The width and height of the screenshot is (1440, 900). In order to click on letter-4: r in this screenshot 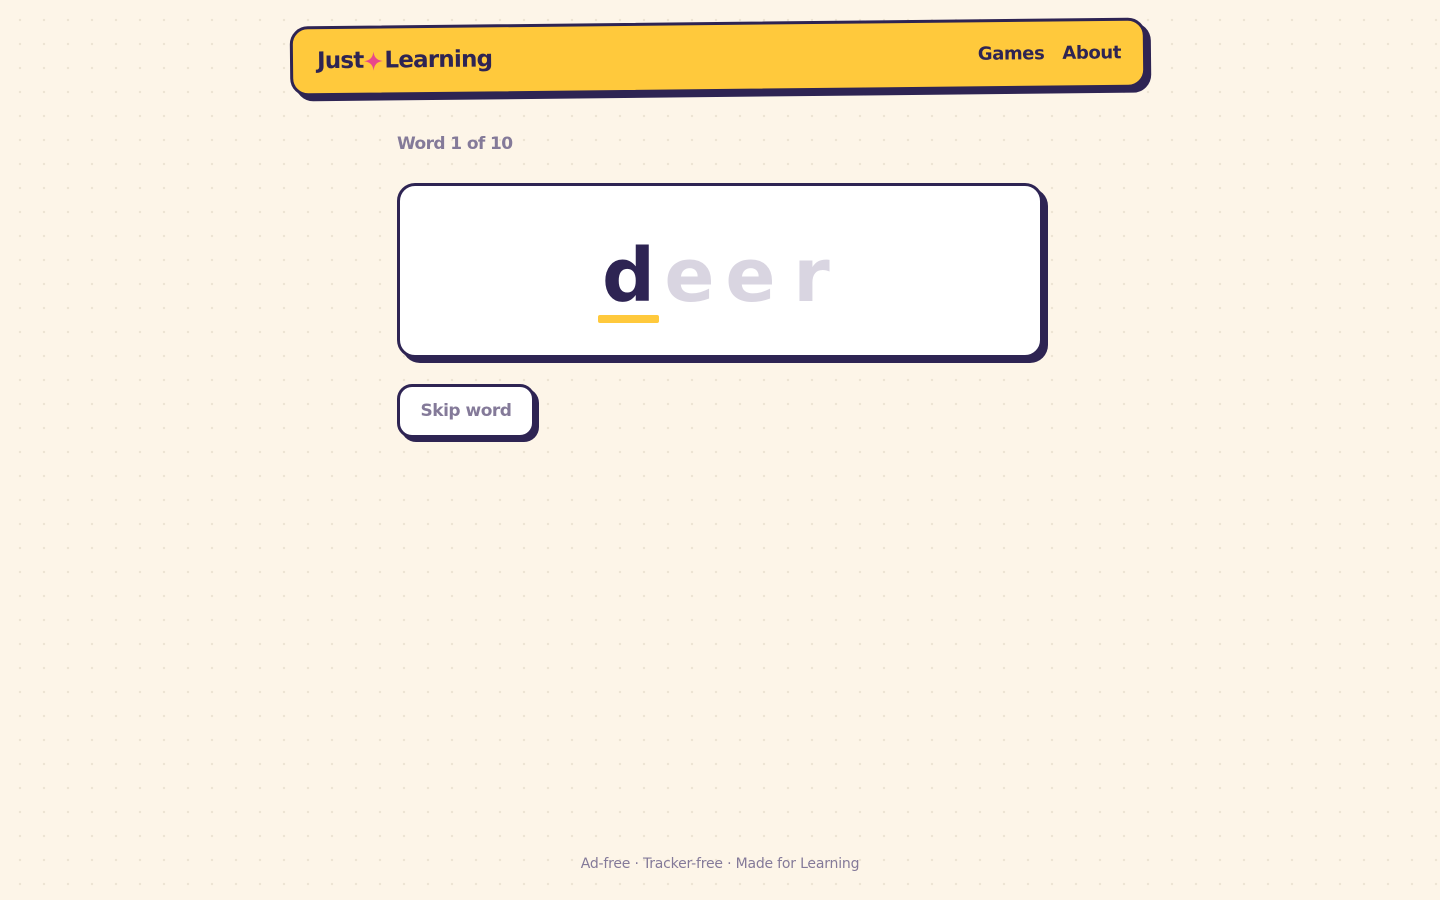, I will do `click(811, 276)`.